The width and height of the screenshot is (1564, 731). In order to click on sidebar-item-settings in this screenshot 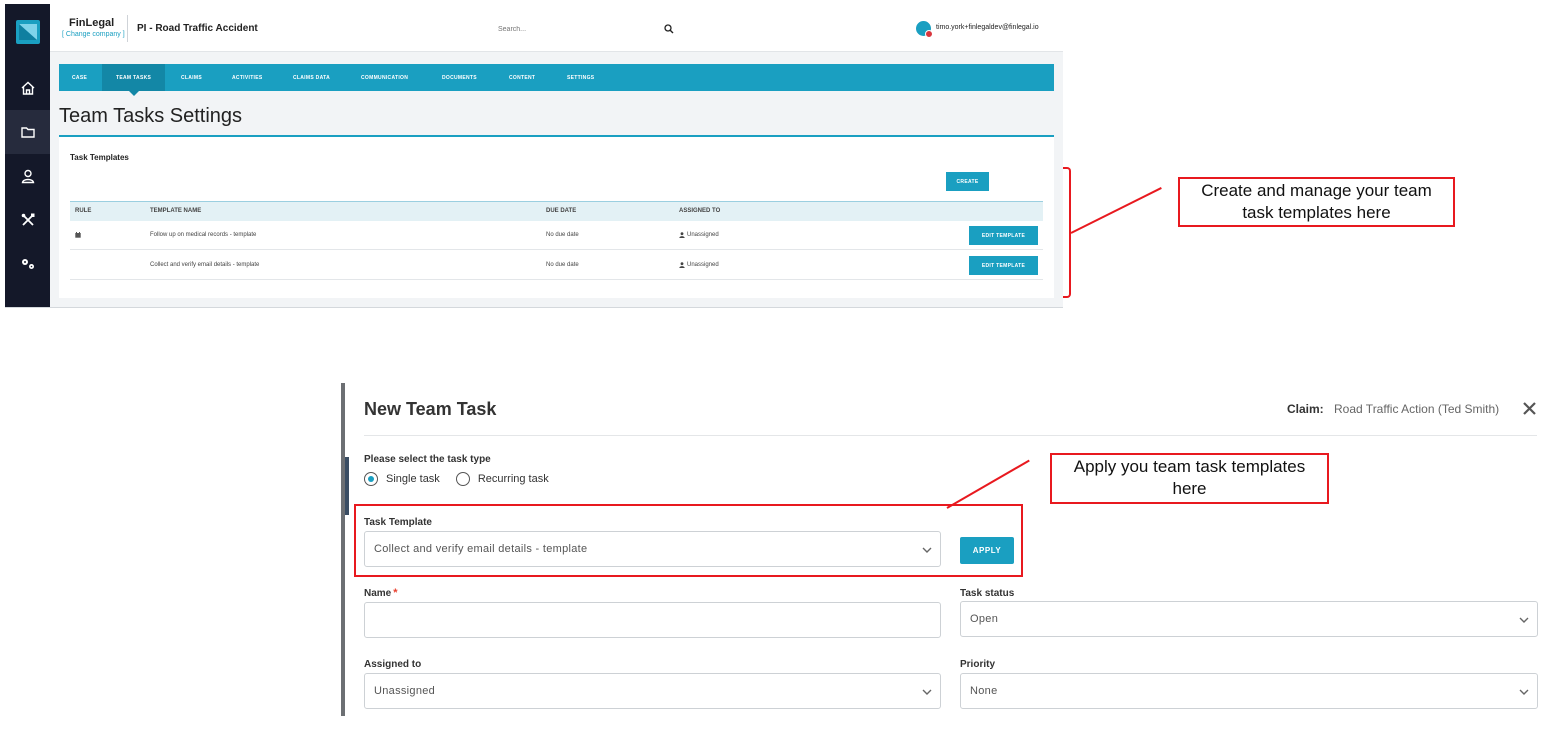, I will do `click(27, 264)`.